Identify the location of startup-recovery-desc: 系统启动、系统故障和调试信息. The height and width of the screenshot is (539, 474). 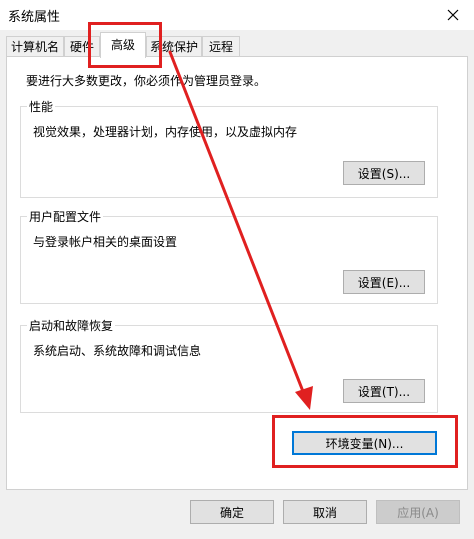
(117, 351).